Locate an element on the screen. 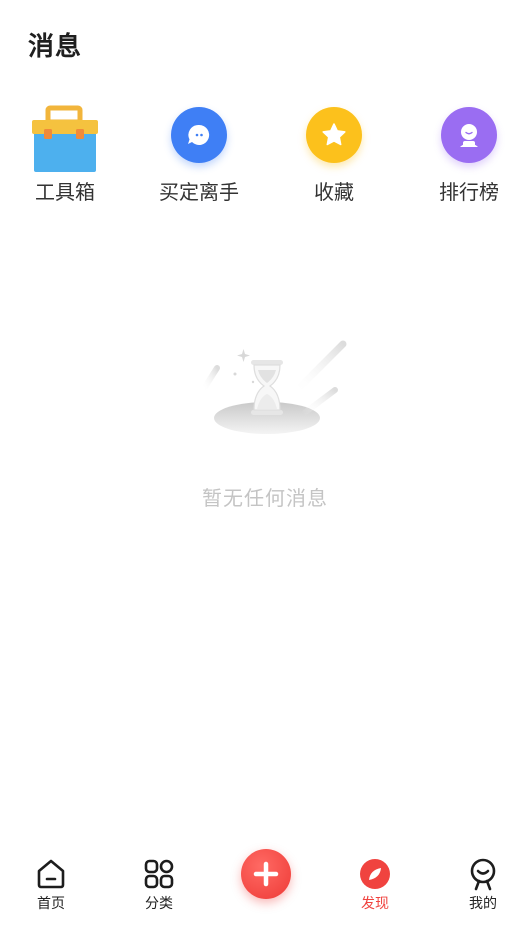 Image resolution: width=530 pixels, height=925 pixels. star-icon is located at coordinates (334, 135).